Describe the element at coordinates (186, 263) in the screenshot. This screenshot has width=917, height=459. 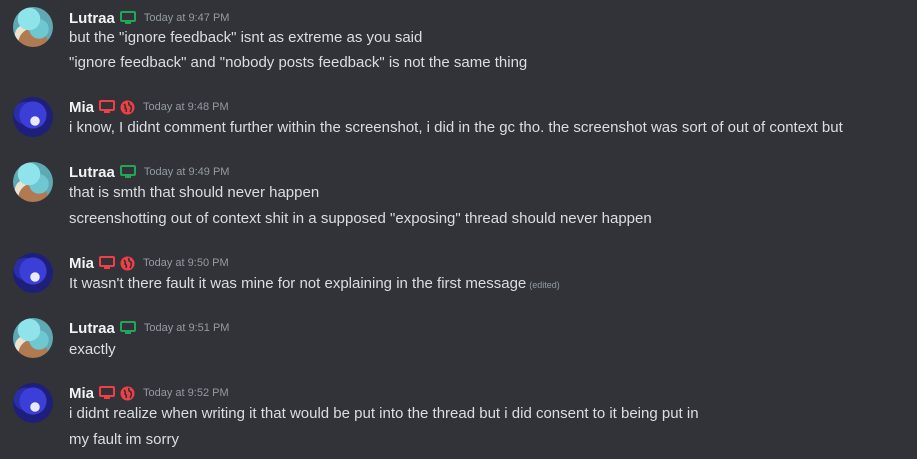
I see `timestamp: Today at 9:50 PM` at that location.